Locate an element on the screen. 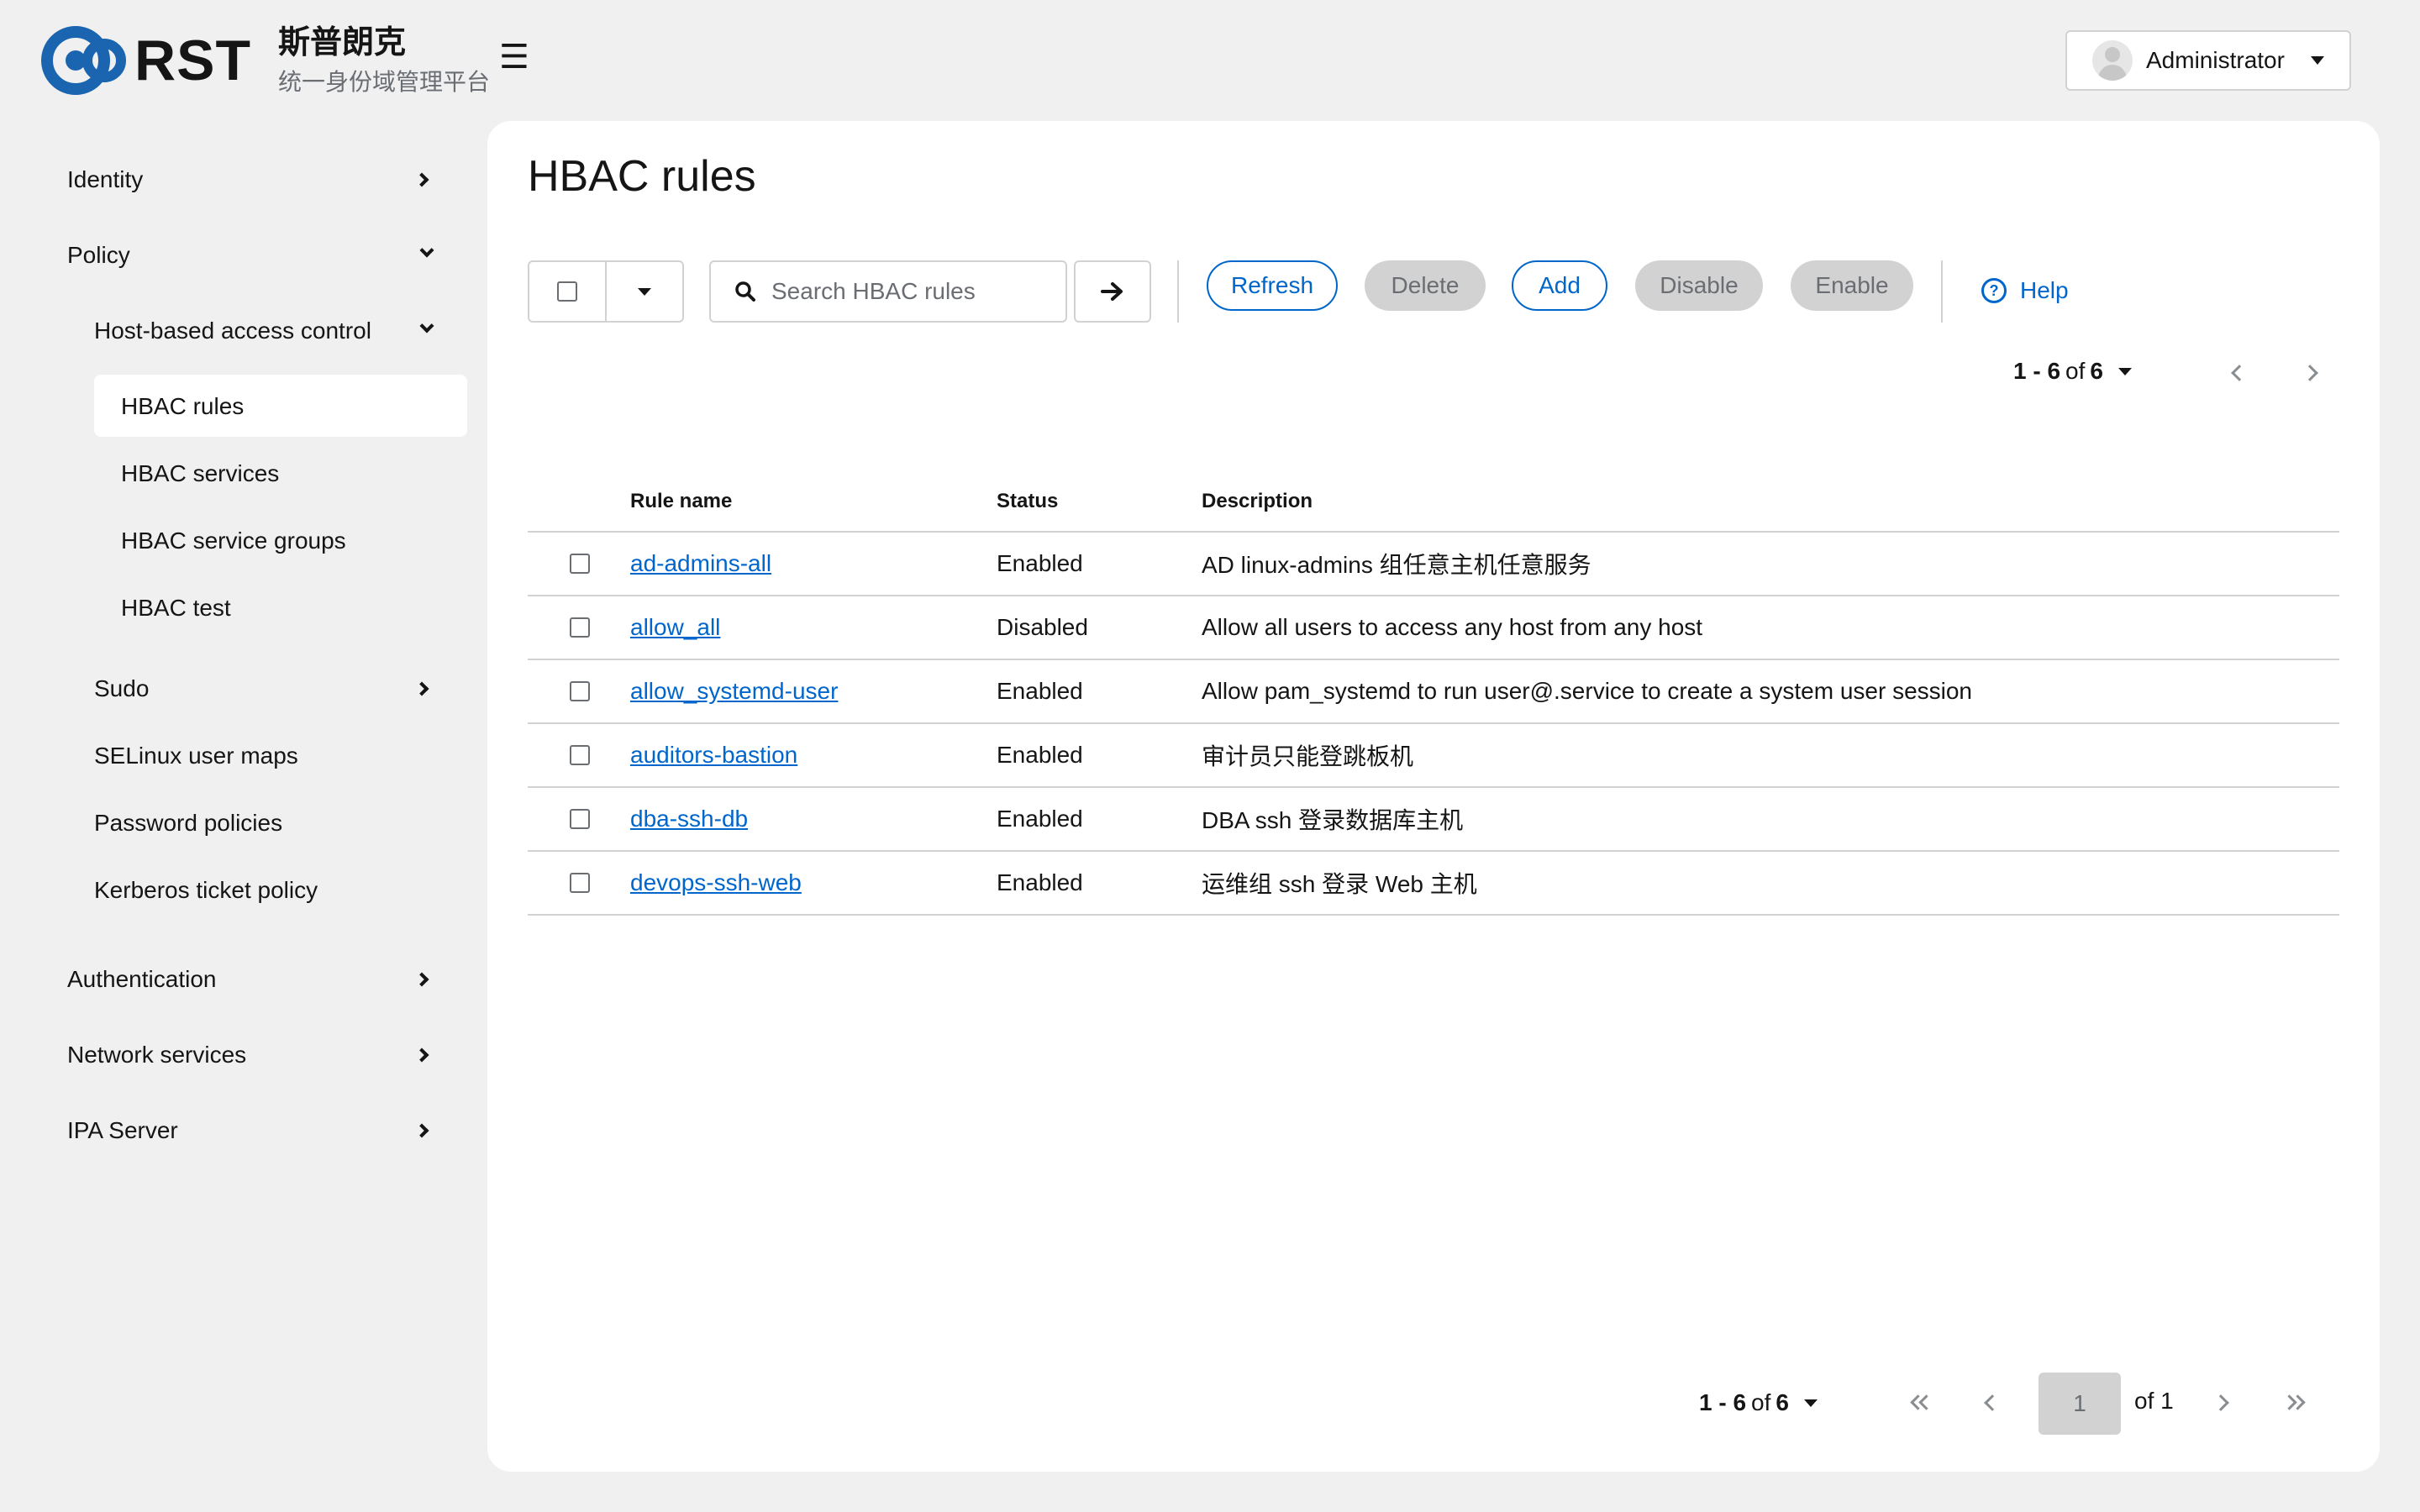  search-input is located at coordinates (910, 291).